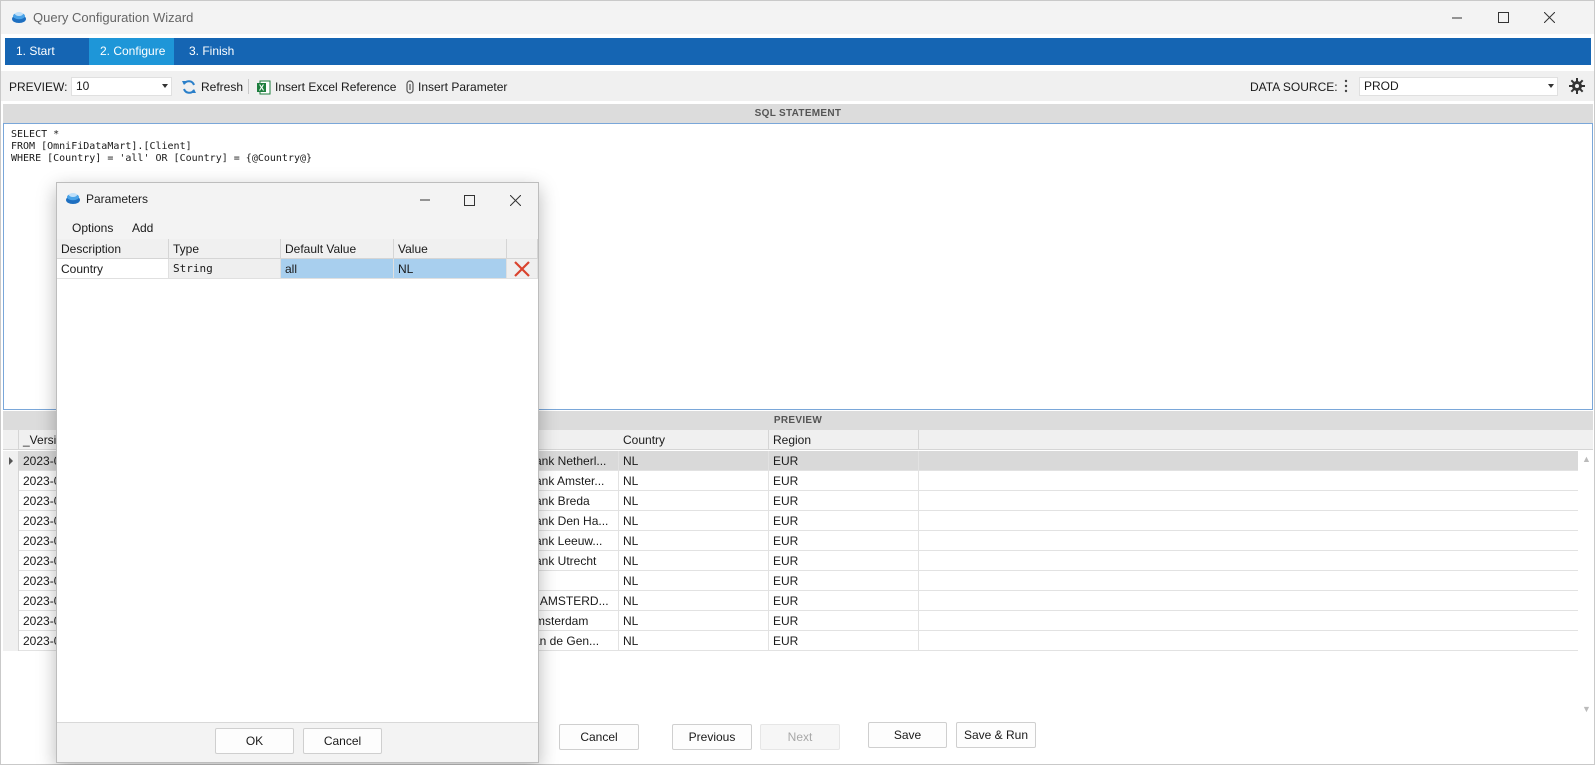  Describe the element at coordinates (11, 440) in the screenshot. I see `row-indicator-header` at that location.